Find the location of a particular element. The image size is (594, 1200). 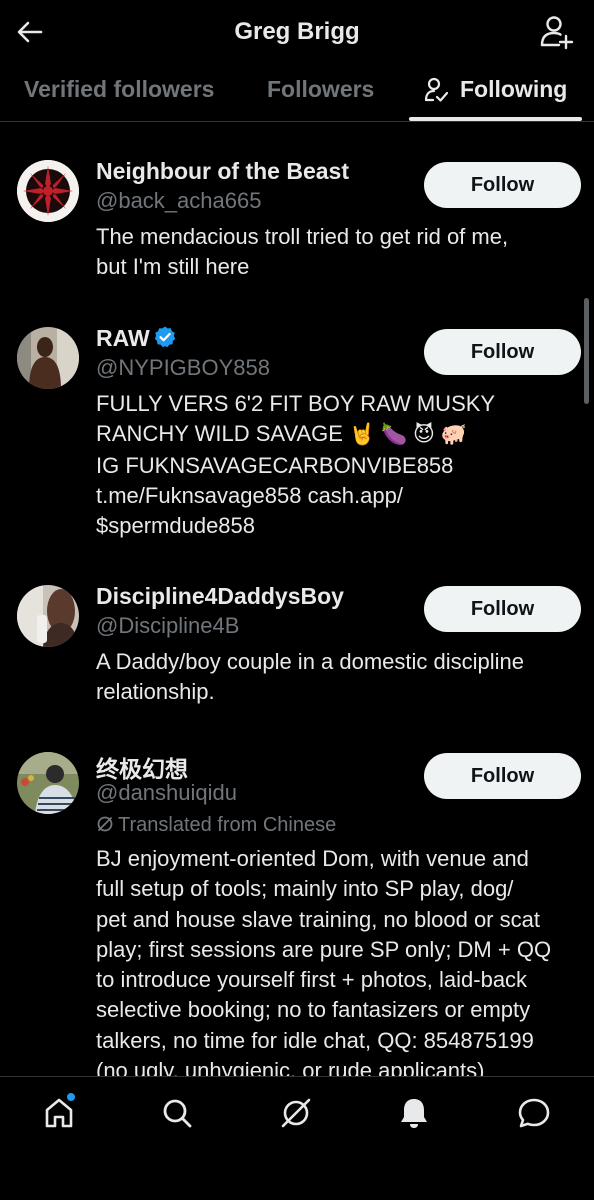

notifications-icon is located at coordinates (414, 1113).